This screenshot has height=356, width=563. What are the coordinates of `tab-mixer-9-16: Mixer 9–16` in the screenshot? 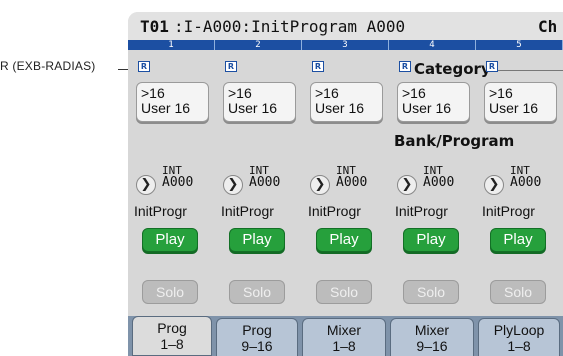 It's located at (432, 337).